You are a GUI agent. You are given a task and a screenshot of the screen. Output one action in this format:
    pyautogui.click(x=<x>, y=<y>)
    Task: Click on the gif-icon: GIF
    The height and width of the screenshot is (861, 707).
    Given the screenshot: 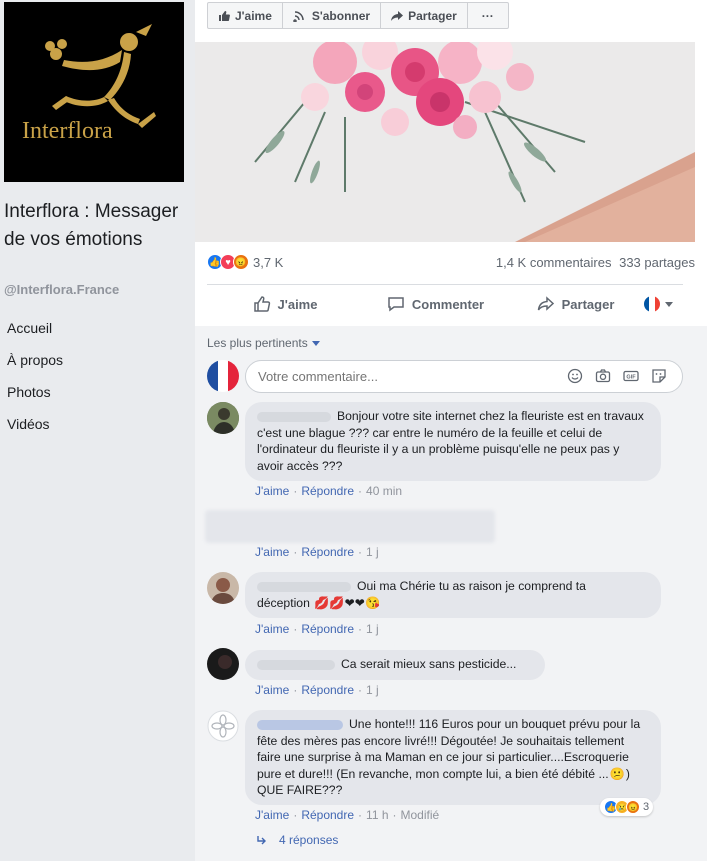 What is the action you would take?
    pyautogui.click(x=631, y=376)
    